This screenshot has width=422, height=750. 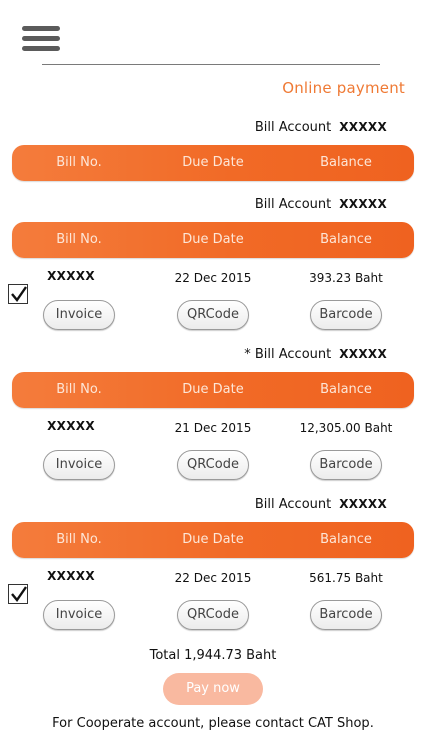 What do you see at coordinates (211, 64) in the screenshot?
I see `header-divider` at bounding box center [211, 64].